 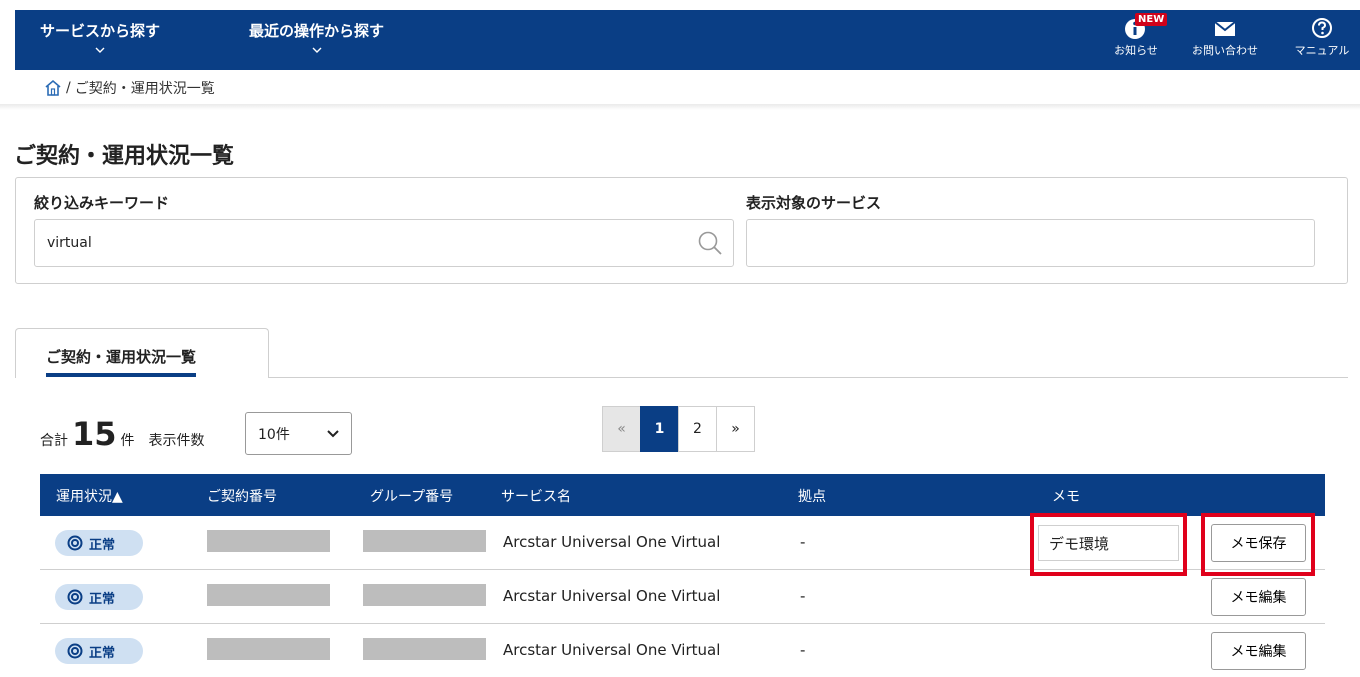 What do you see at coordinates (102, 203) in the screenshot?
I see `keyword-label: 絞り込みキーワード` at bounding box center [102, 203].